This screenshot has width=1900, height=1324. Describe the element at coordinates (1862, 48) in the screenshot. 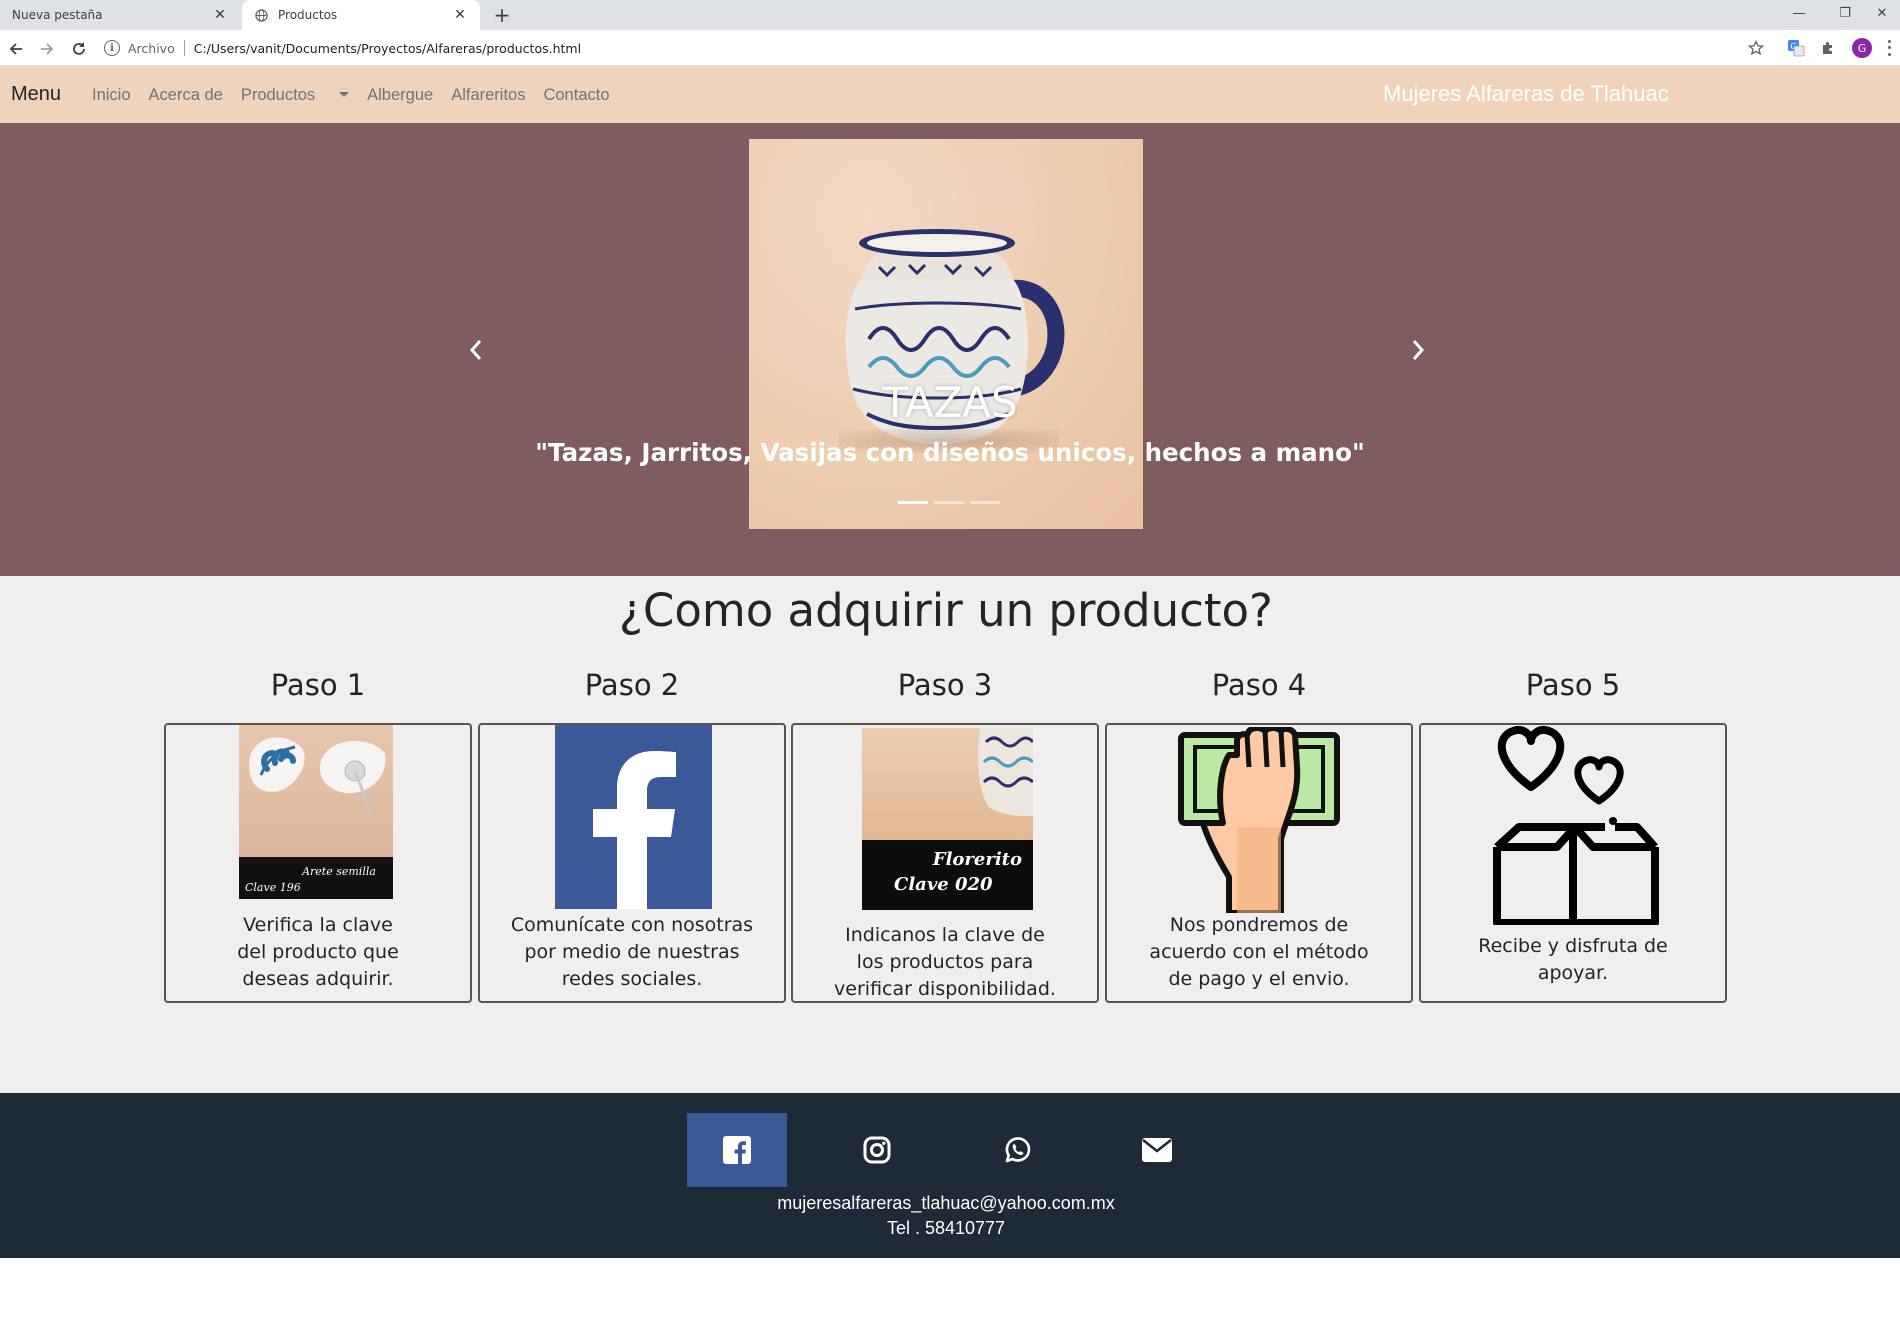

I see `profile-avatar: G` at that location.